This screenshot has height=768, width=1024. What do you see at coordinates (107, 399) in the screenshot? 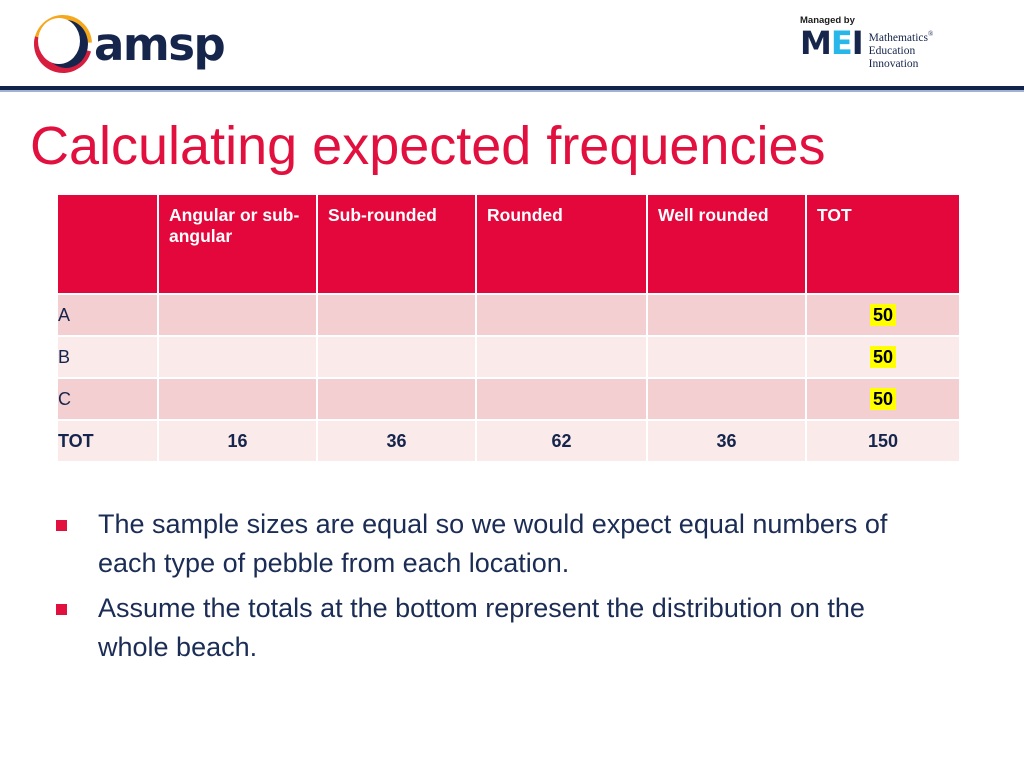
I see `row-label-c: C` at bounding box center [107, 399].